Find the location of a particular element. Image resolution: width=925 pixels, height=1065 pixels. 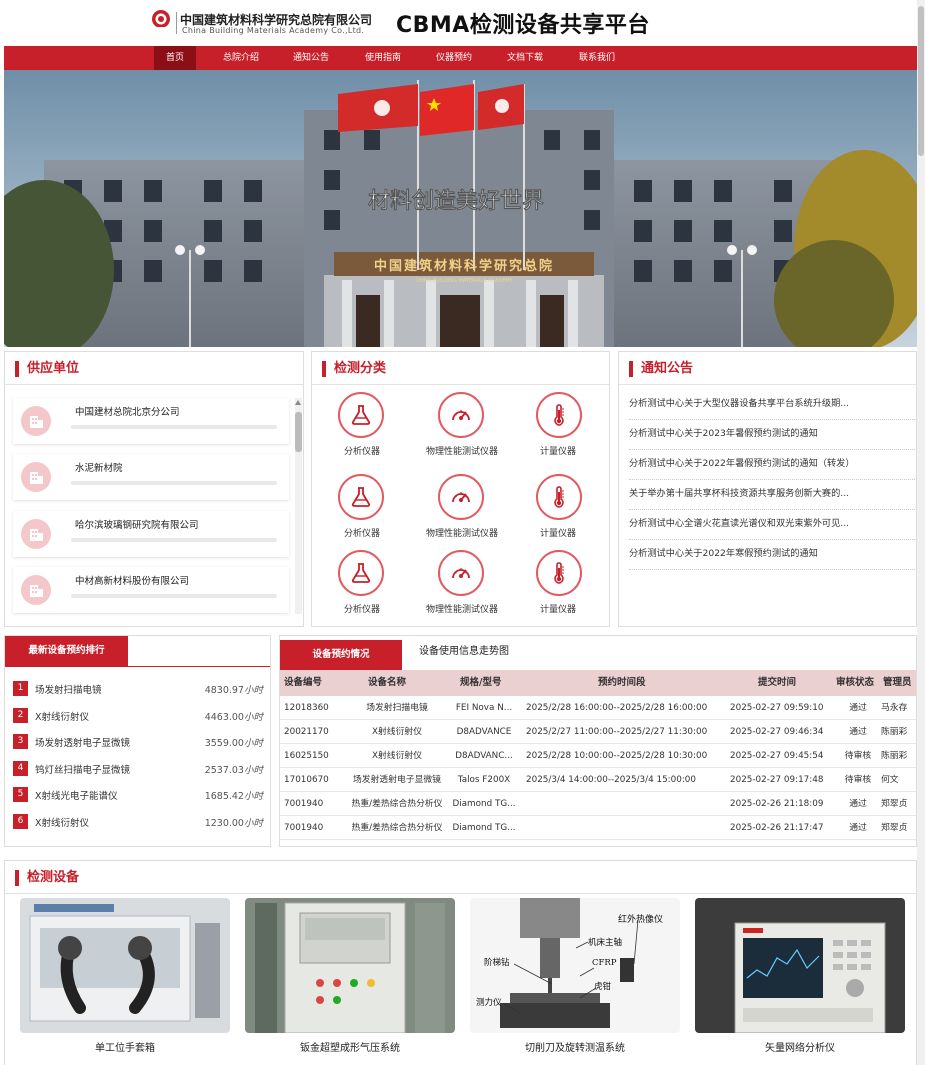

cell-admin: 马永存 is located at coordinates (894, 708).